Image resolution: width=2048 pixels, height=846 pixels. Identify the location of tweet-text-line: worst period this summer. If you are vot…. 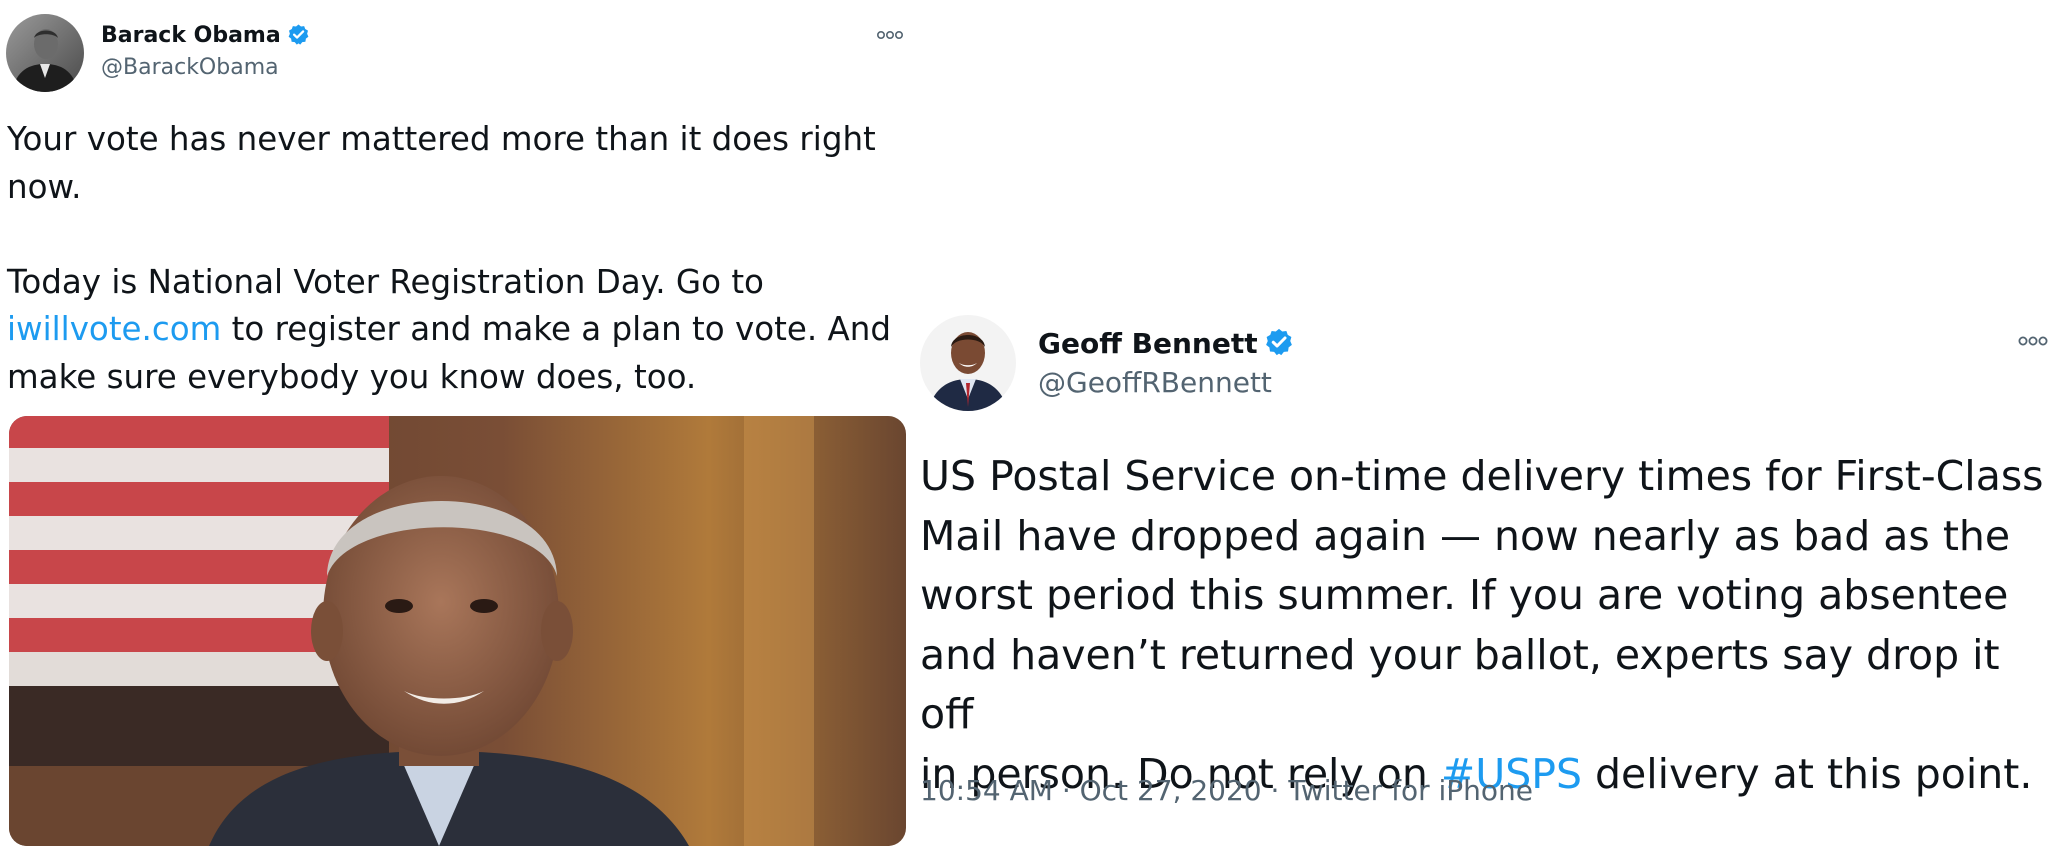
(1464, 595).